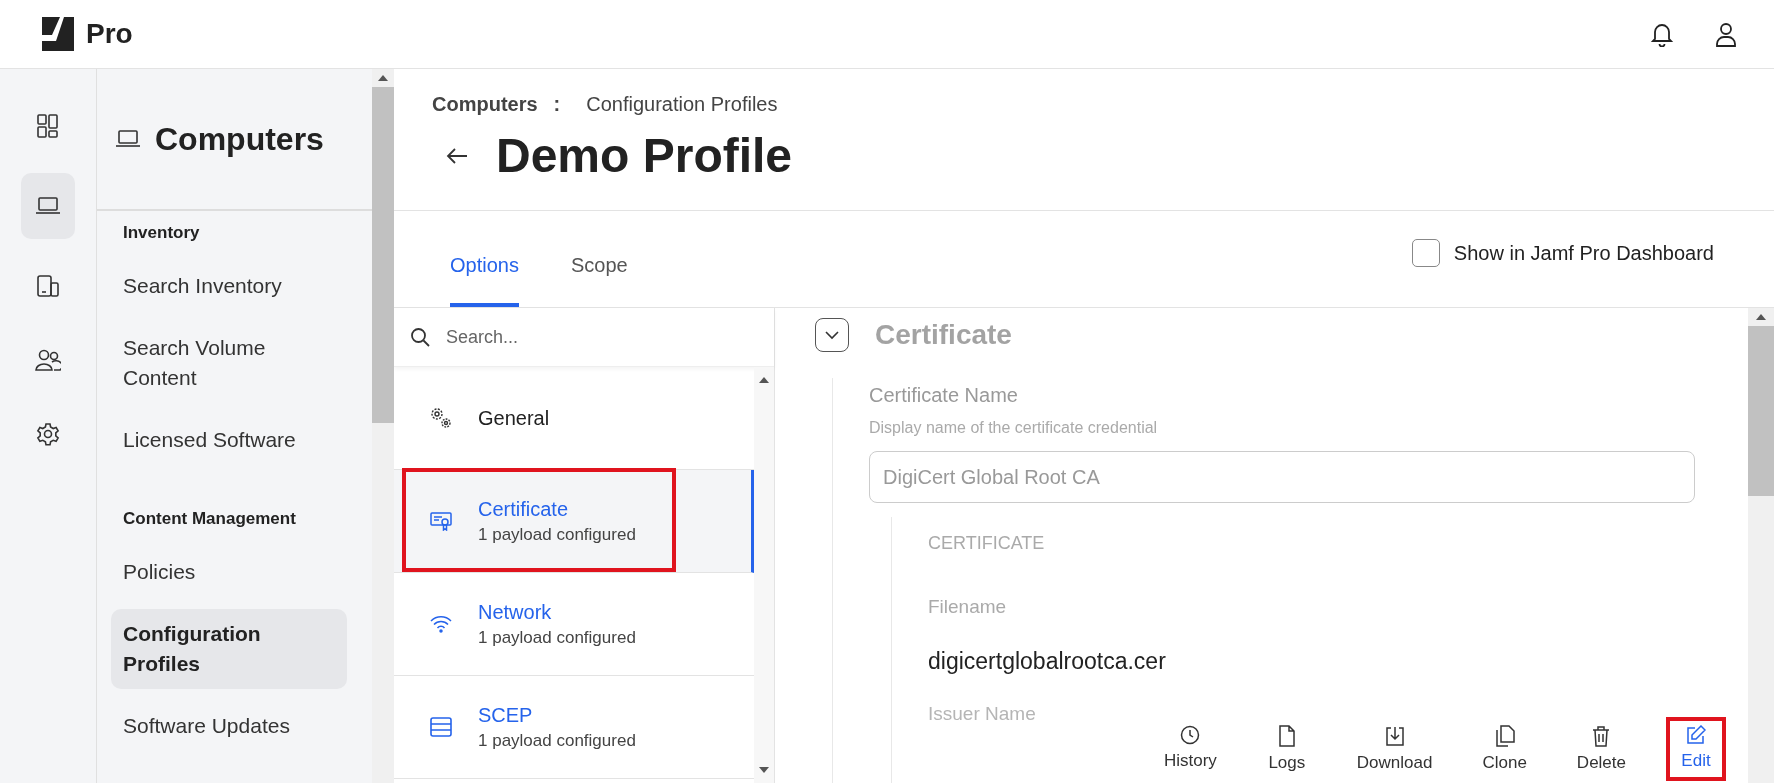 The width and height of the screenshot is (1774, 783). What do you see at coordinates (229, 440) in the screenshot?
I see `nav-item: Licensed Software` at bounding box center [229, 440].